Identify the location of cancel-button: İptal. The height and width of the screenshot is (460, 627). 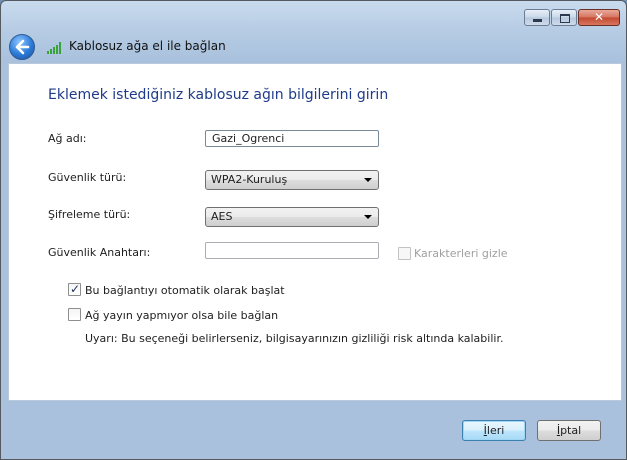
(569, 430).